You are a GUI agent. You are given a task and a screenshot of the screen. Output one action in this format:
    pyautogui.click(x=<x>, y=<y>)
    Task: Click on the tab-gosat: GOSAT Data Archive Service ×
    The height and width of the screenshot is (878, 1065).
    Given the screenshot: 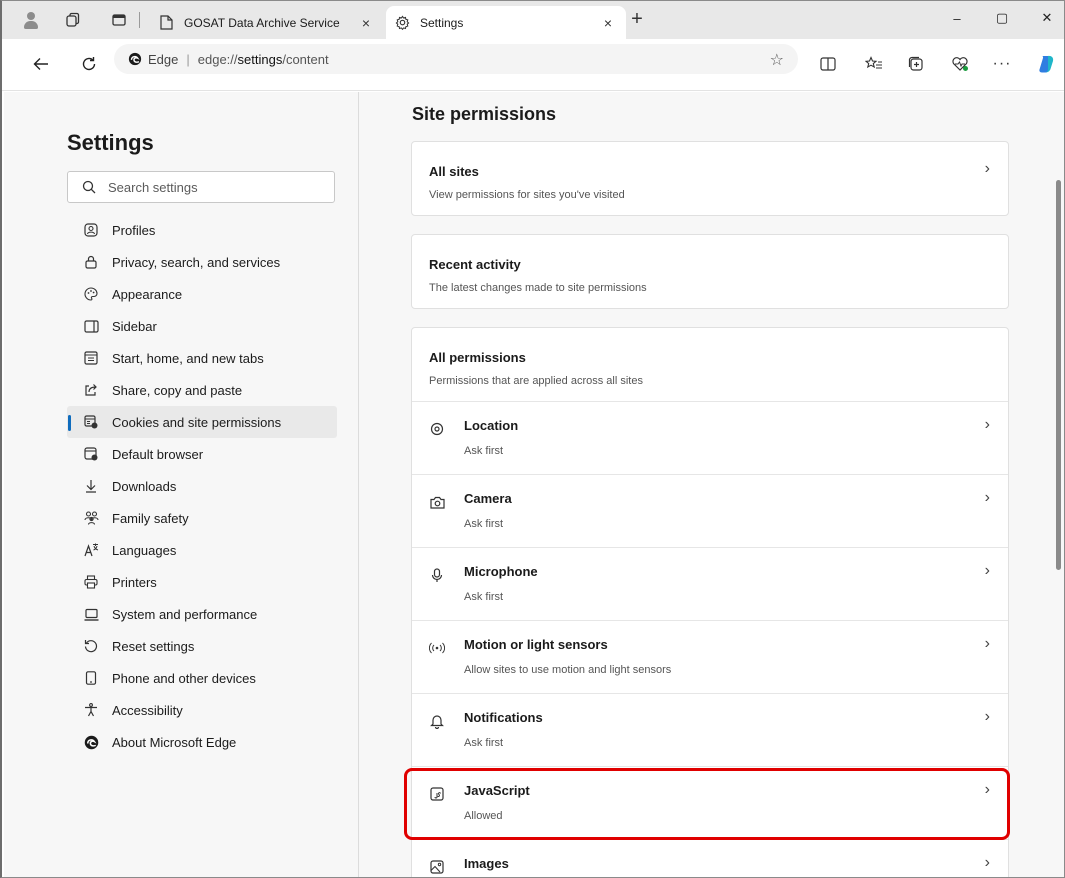 What is the action you would take?
    pyautogui.click(x=267, y=22)
    